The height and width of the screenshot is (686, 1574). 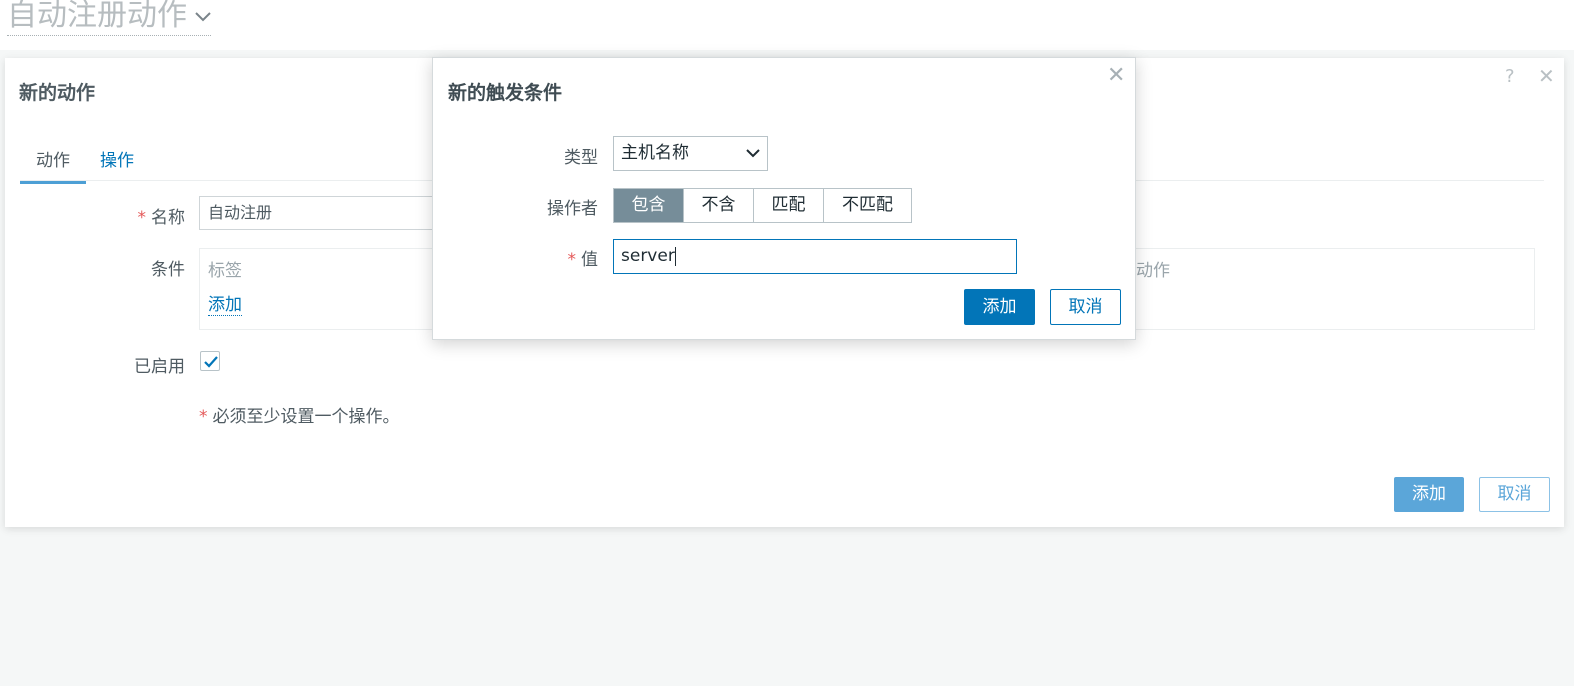 I want to click on page-title-dropdown: 自动注册动作, so click(x=109, y=18).